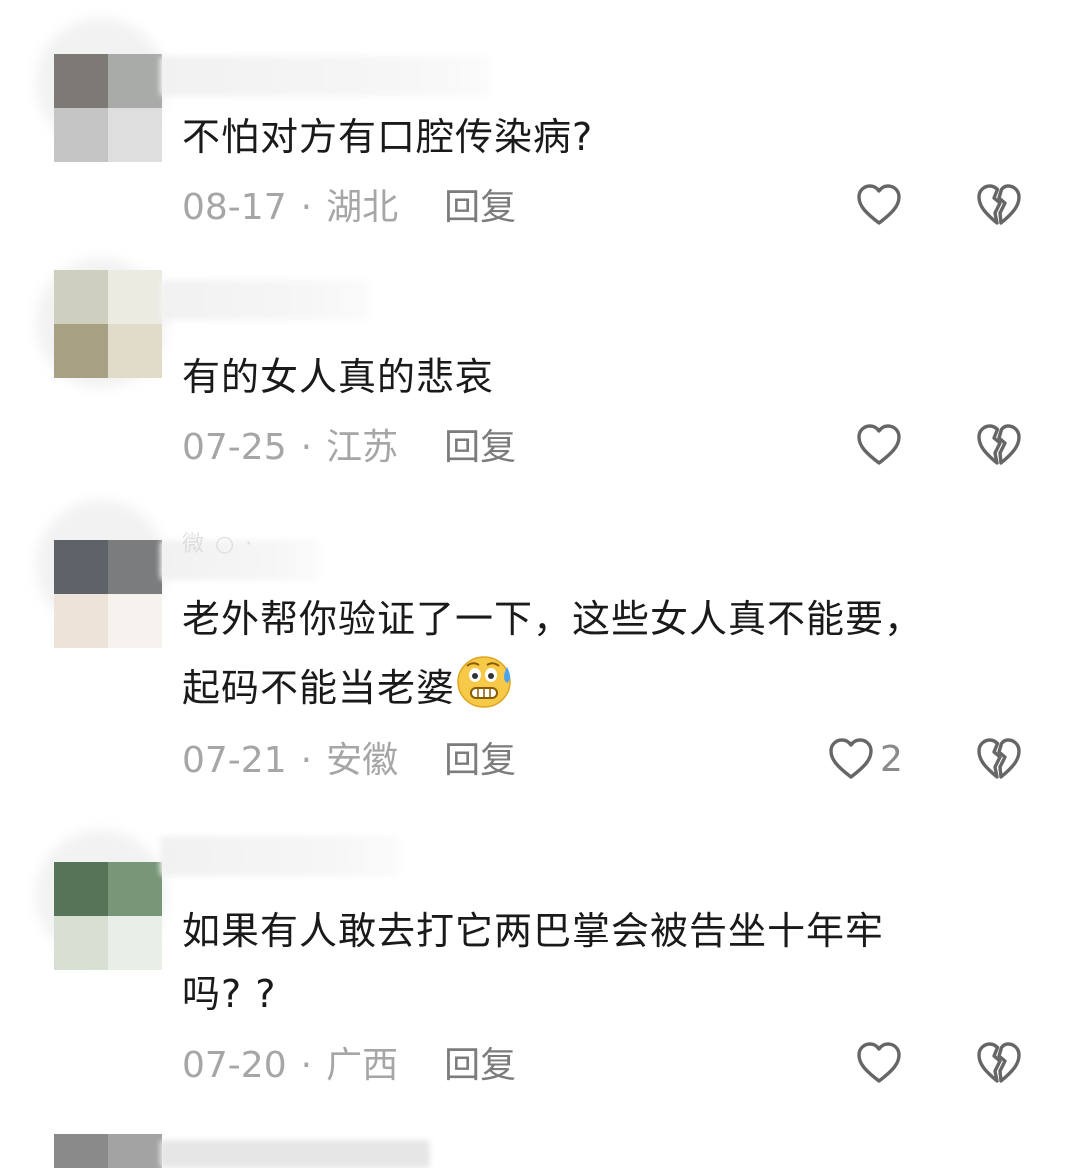 The image size is (1080, 1168). Describe the element at coordinates (612, 689) in the screenshot. I see `comment-text-line: 起码不能当老婆` at that location.